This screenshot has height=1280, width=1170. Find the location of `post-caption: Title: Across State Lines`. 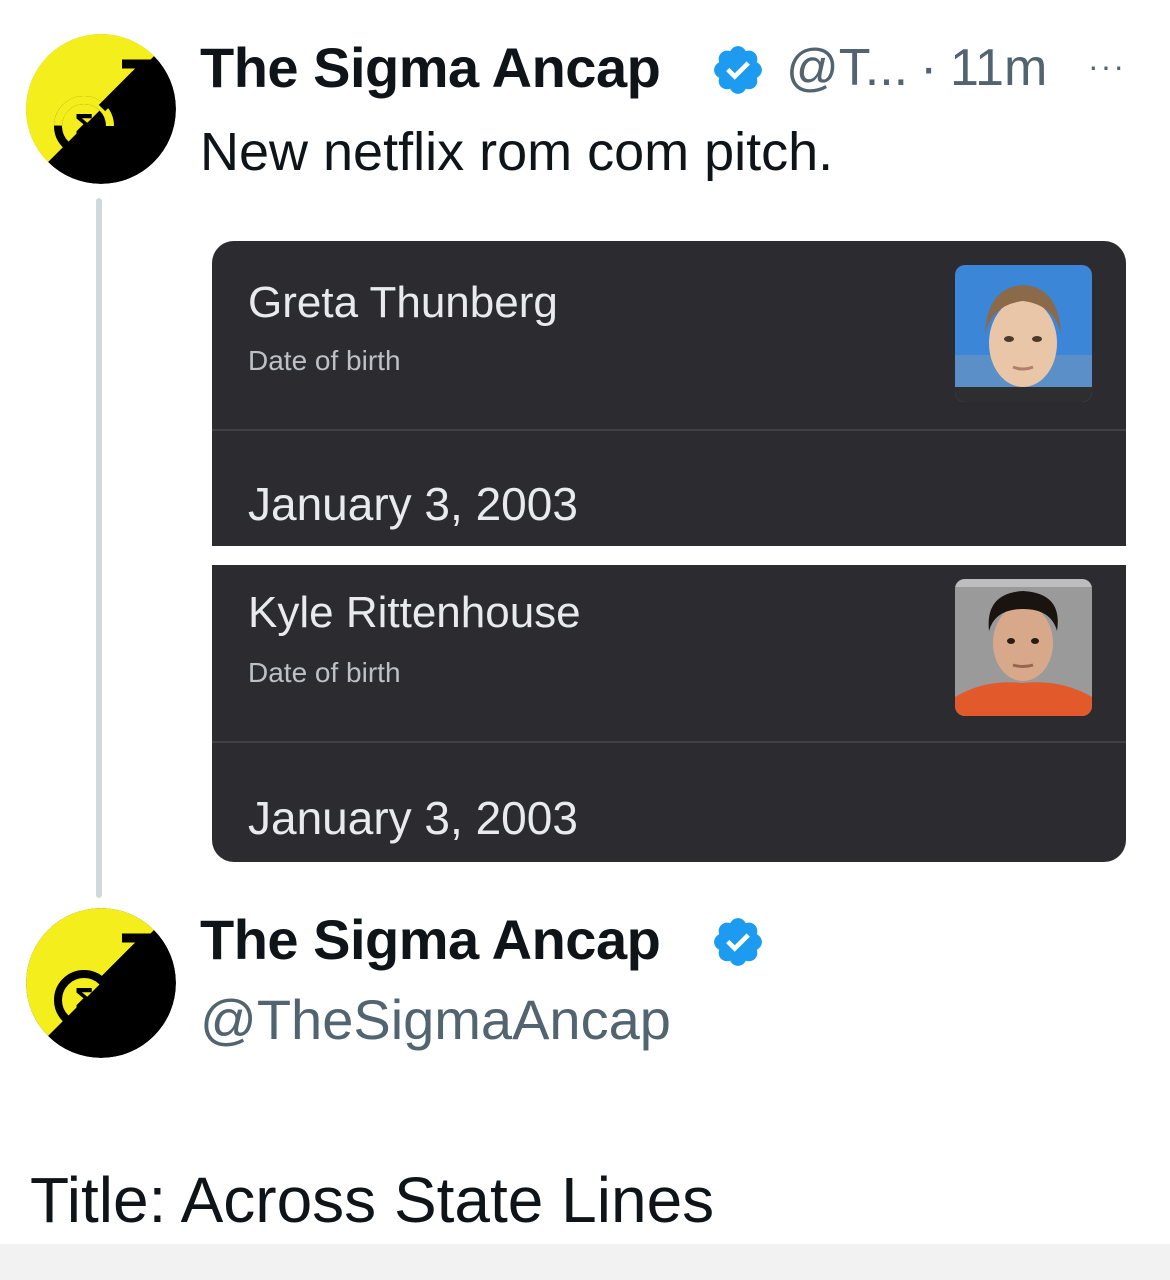

post-caption: Title: Across State Lines is located at coordinates (372, 1200).